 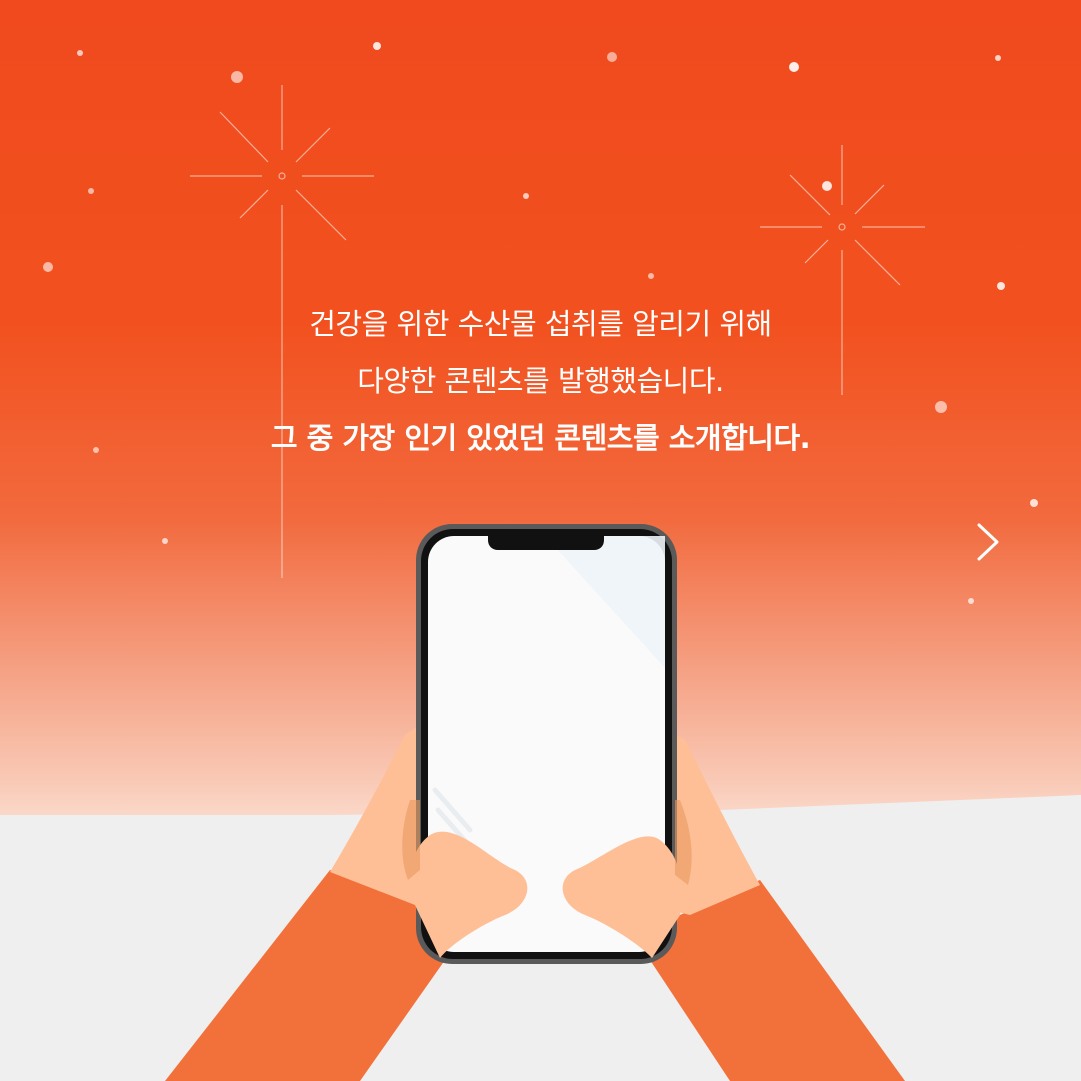 I want to click on headline-line-3: 그 중 가장 인기 있었던 콘텐츠를 소개합니다., so click(x=540, y=438).